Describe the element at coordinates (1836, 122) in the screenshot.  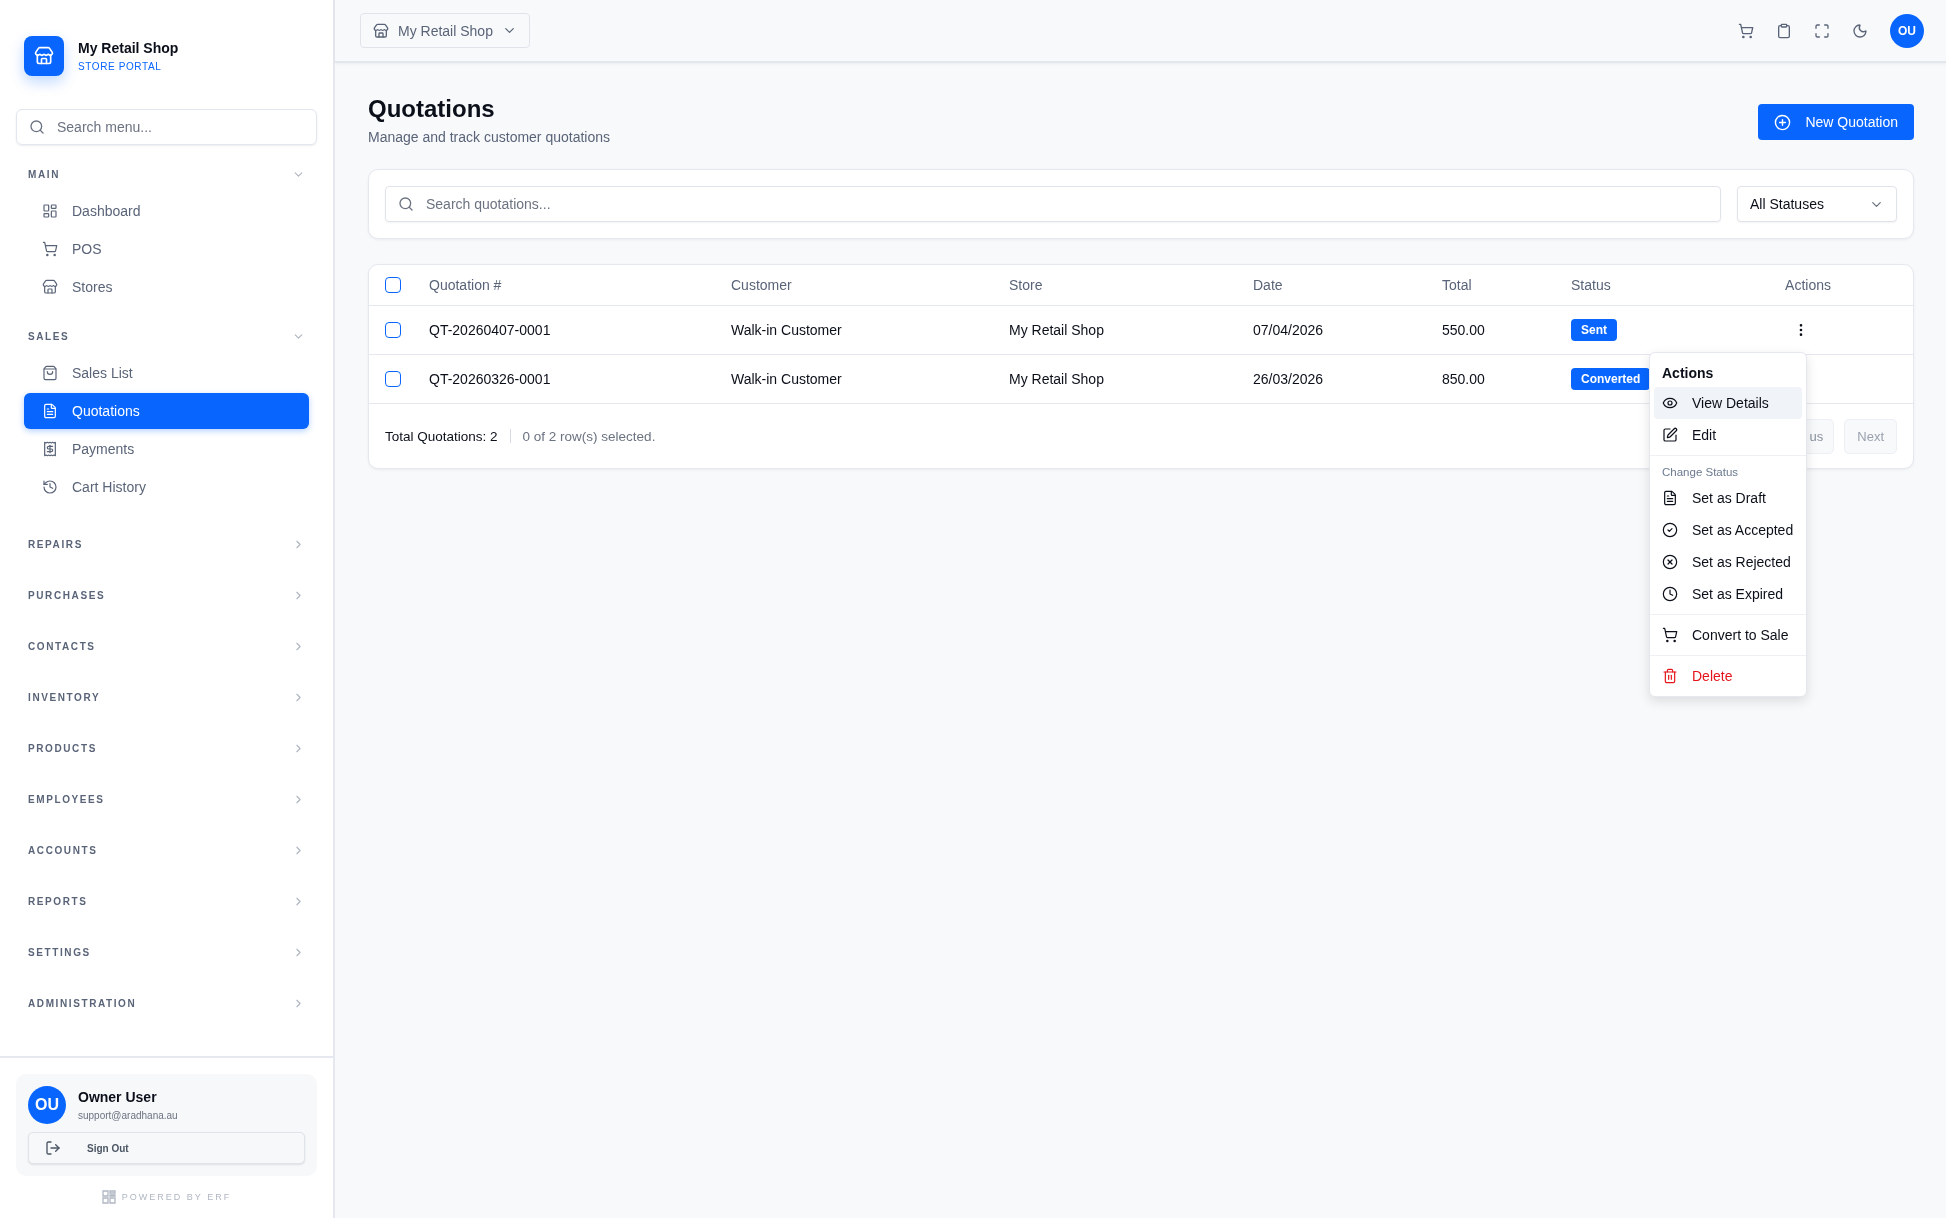
I see `new-quotation-button: New Quotation` at that location.